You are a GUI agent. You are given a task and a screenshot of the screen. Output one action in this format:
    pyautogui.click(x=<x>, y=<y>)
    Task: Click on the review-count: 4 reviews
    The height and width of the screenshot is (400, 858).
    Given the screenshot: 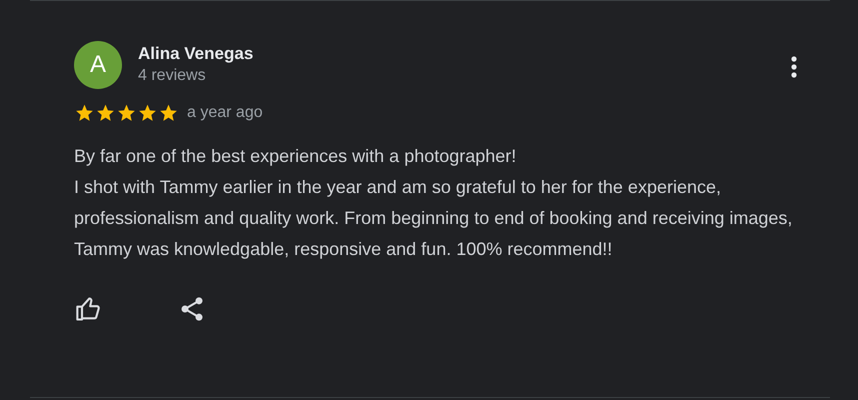 What is the action you would take?
    pyautogui.click(x=172, y=76)
    